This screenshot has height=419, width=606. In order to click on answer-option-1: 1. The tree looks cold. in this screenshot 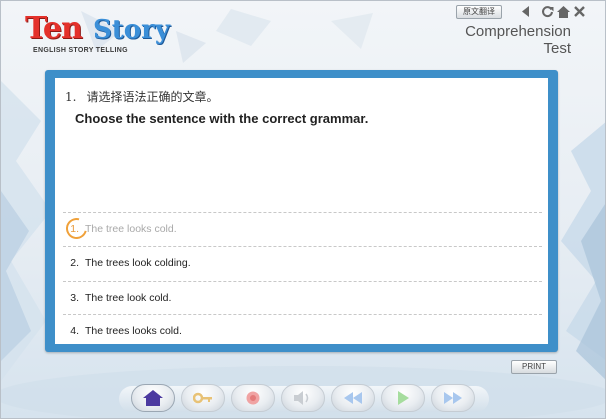, I will do `click(302, 228)`.